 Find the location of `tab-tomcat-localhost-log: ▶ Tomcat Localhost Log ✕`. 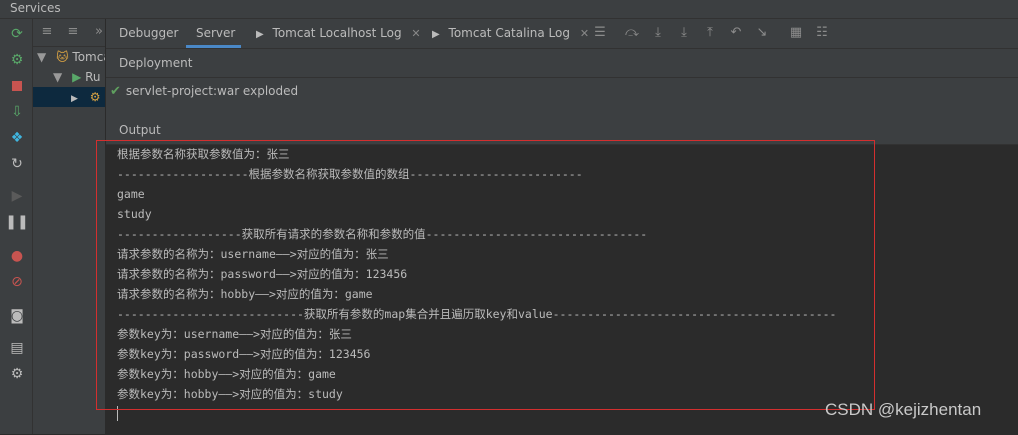

tab-tomcat-localhost-log: ▶ Tomcat Localhost Log ✕ is located at coordinates (338, 33).